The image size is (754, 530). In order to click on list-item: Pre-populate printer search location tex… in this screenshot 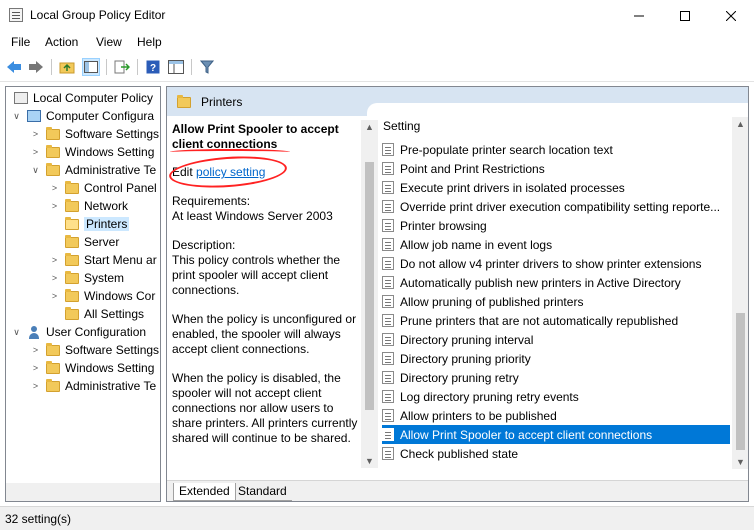, I will do `click(556, 149)`.